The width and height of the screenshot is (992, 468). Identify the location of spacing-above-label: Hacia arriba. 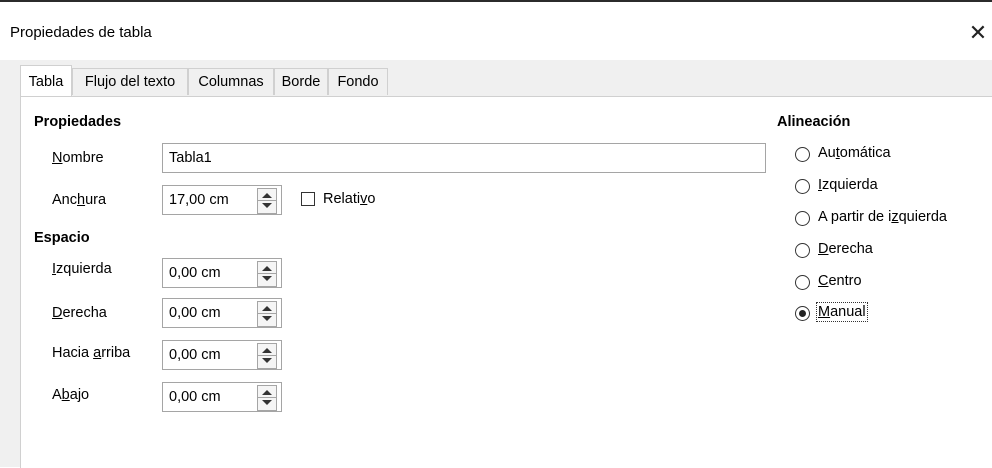
(91, 353).